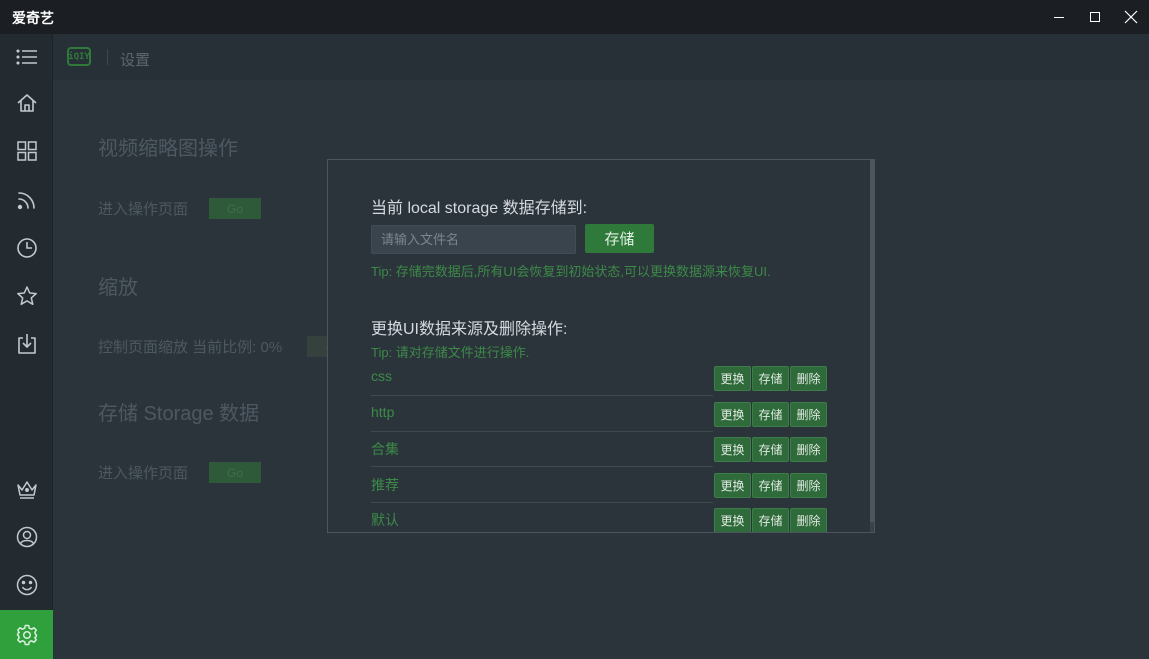 The height and width of the screenshot is (659, 1149). Describe the element at coordinates (235, 472) in the screenshot. I see `storage-go-button: Go` at that location.